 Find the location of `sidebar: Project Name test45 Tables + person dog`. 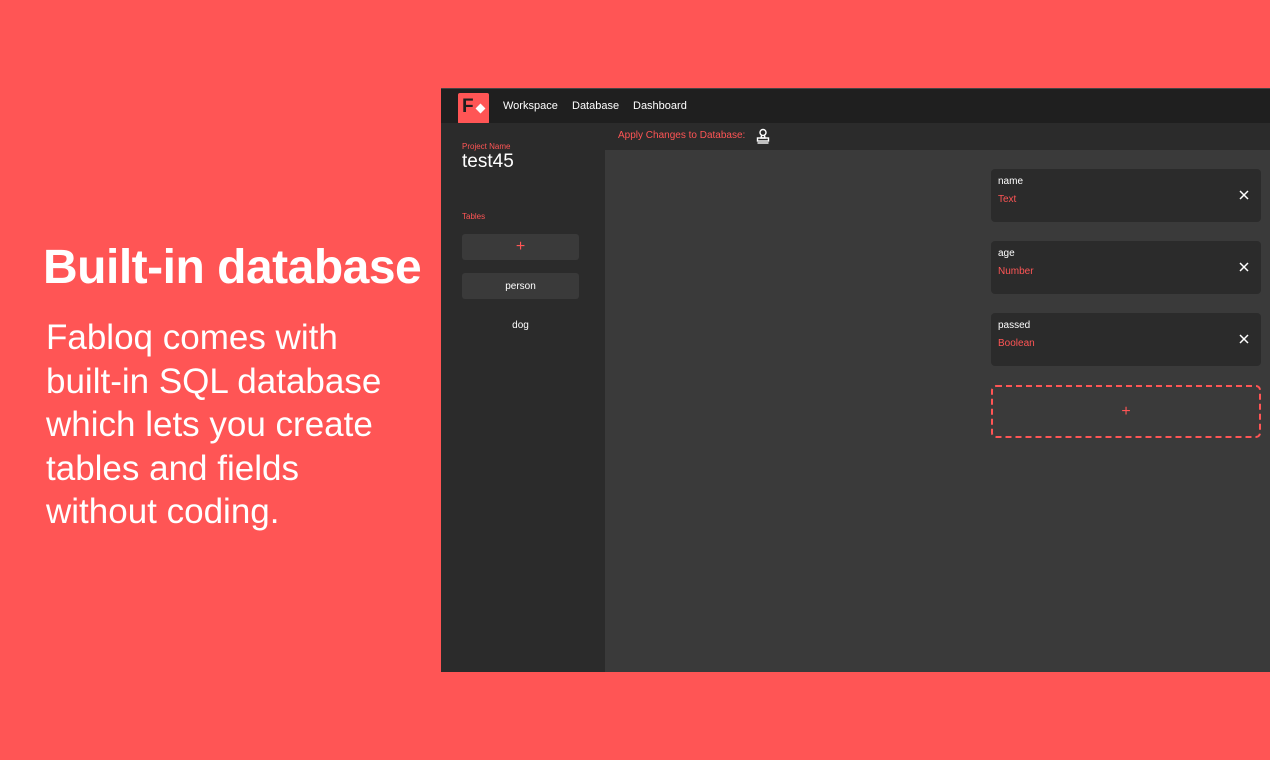

sidebar: Project Name test45 Tables + person dog is located at coordinates (523, 397).